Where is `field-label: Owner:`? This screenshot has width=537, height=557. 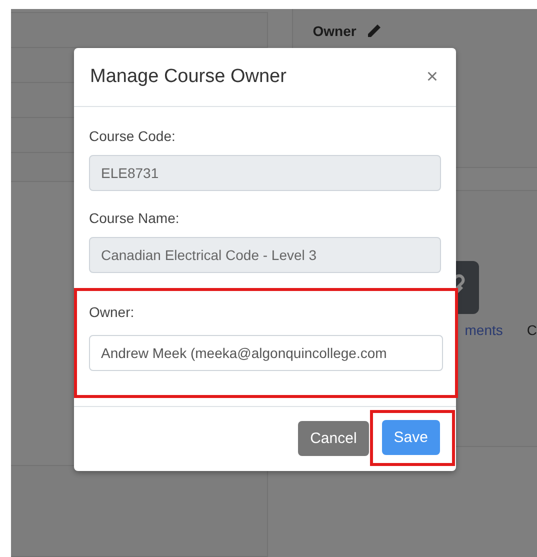
field-label: Owner: is located at coordinates (112, 312).